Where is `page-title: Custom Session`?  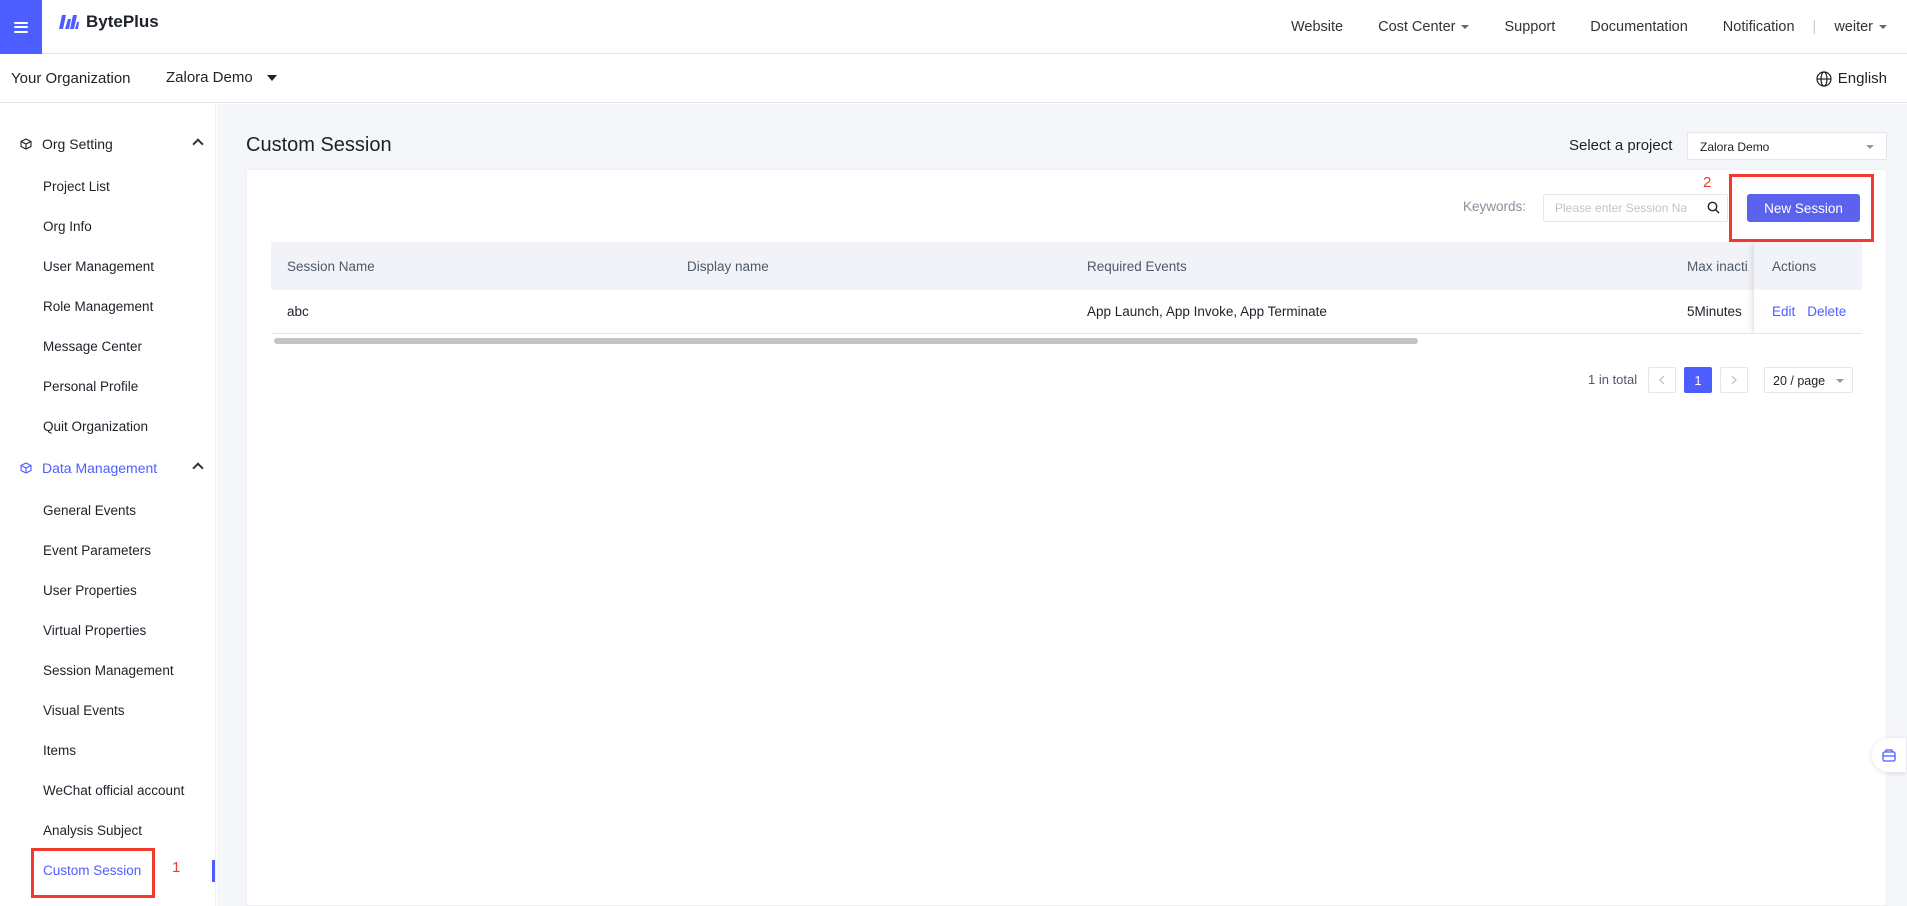 page-title: Custom Session is located at coordinates (319, 145).